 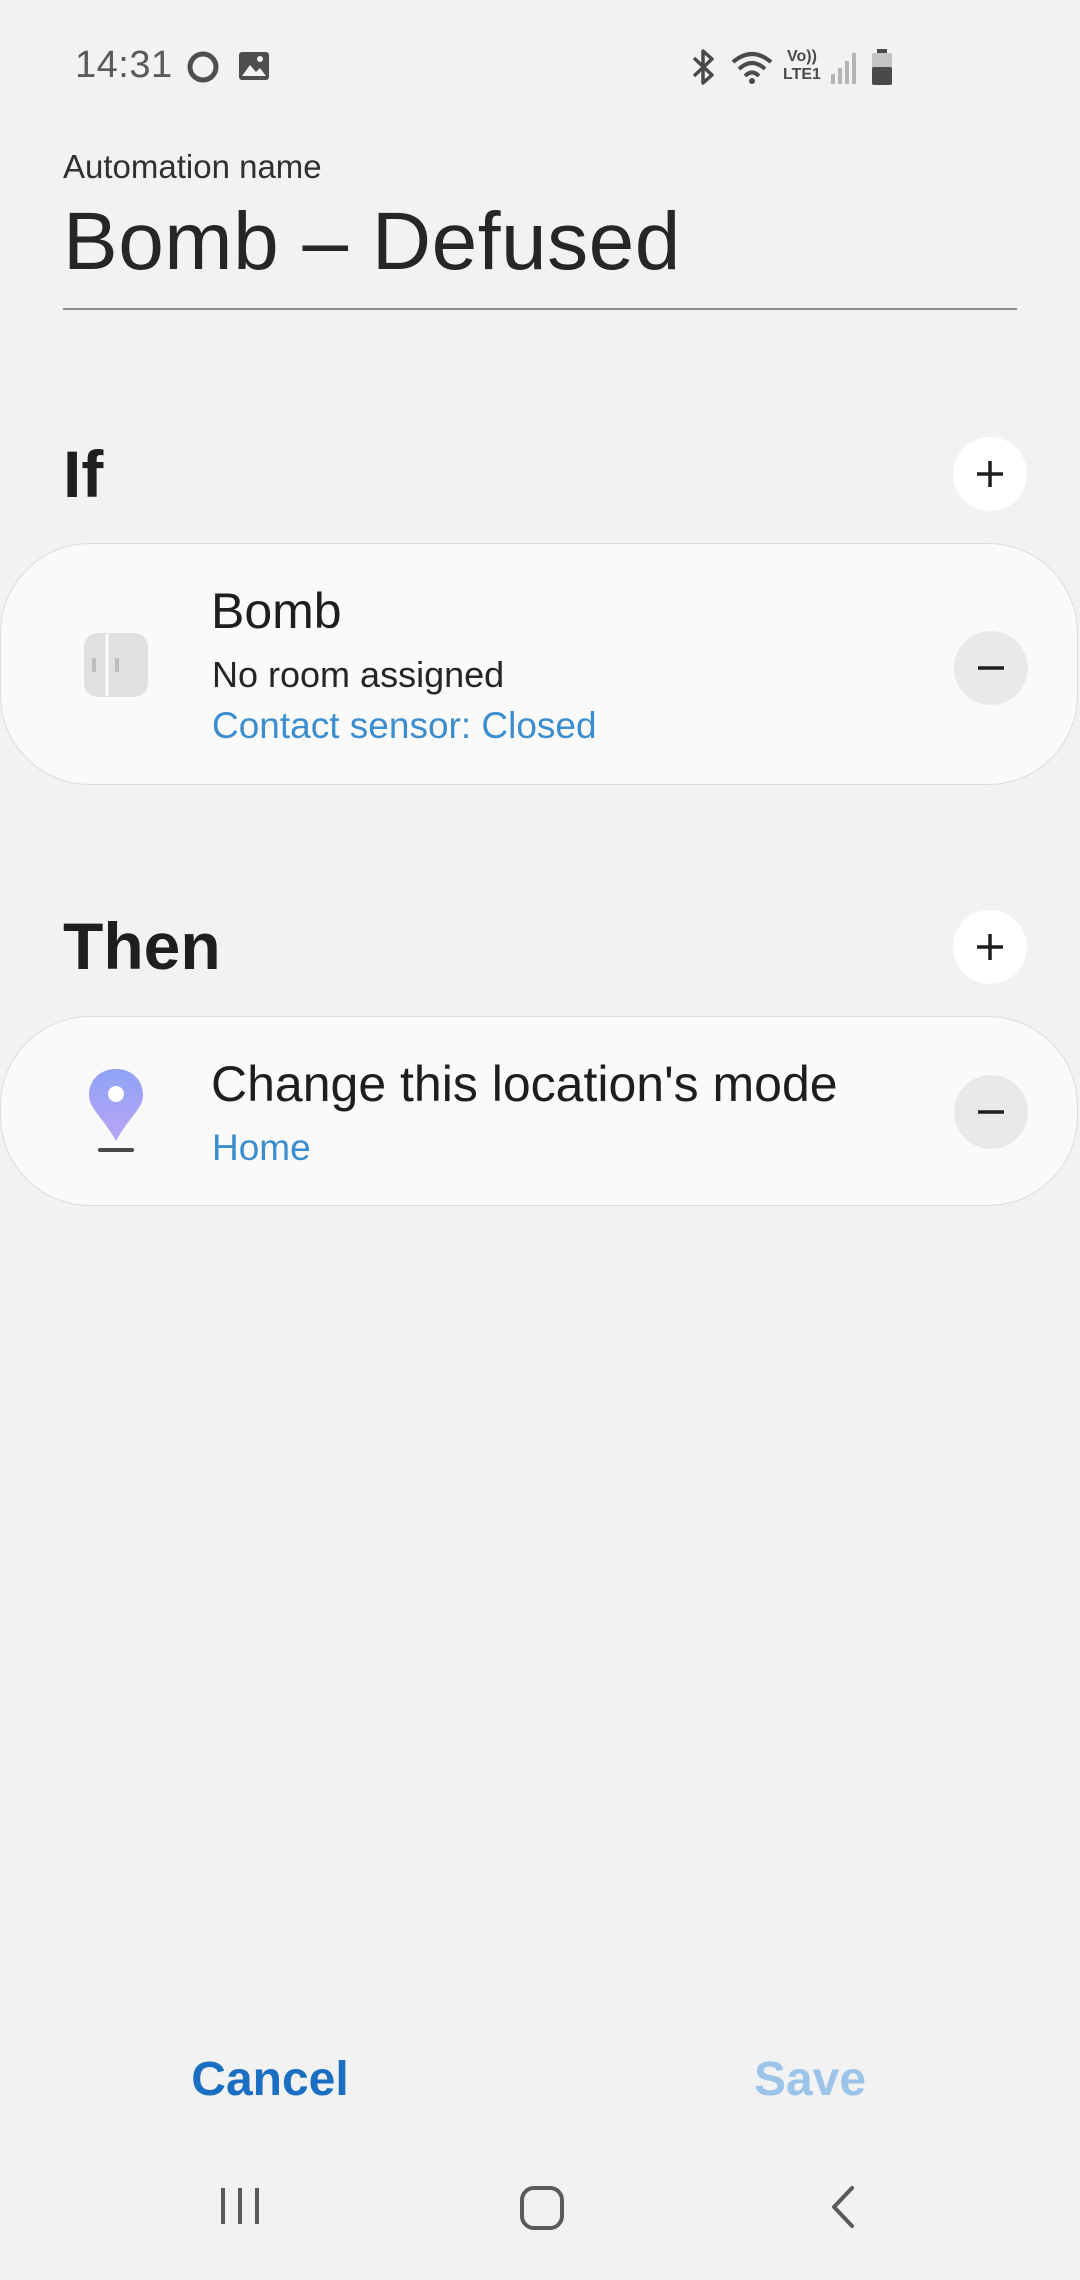 What do you see at coordinates (358, 674) in the screenshot?
I see `condition-room: No room assigned` at bounding box center [358, 674].